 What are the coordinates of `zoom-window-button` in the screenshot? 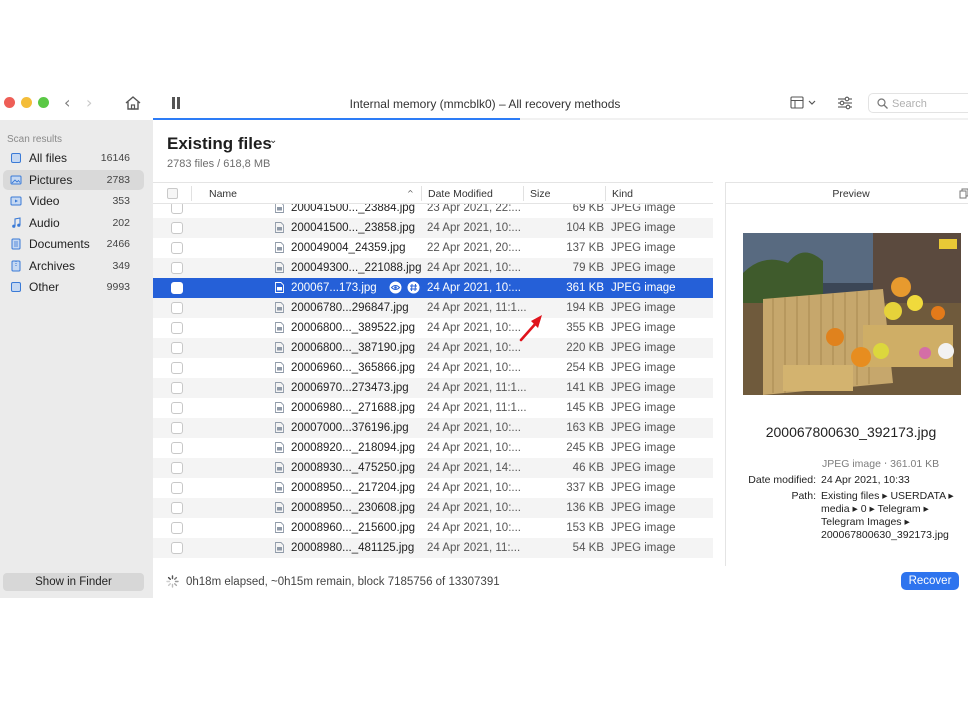 It's located at (43, 102).